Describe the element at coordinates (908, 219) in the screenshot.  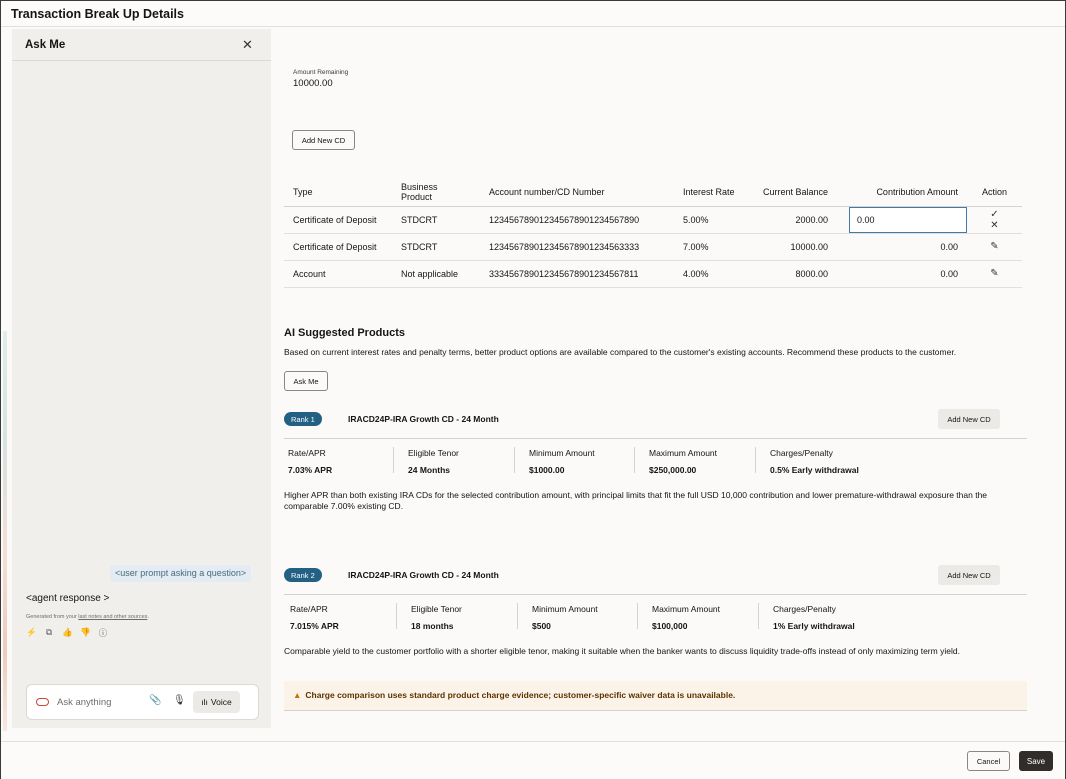
I see `contribution-amount-input` at that location.